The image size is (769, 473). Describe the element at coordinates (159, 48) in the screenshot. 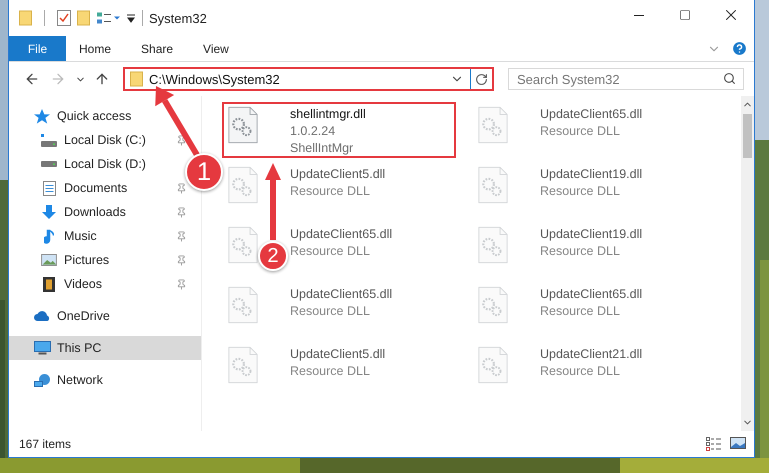

I see `ribbon-tab: Share` at that location.